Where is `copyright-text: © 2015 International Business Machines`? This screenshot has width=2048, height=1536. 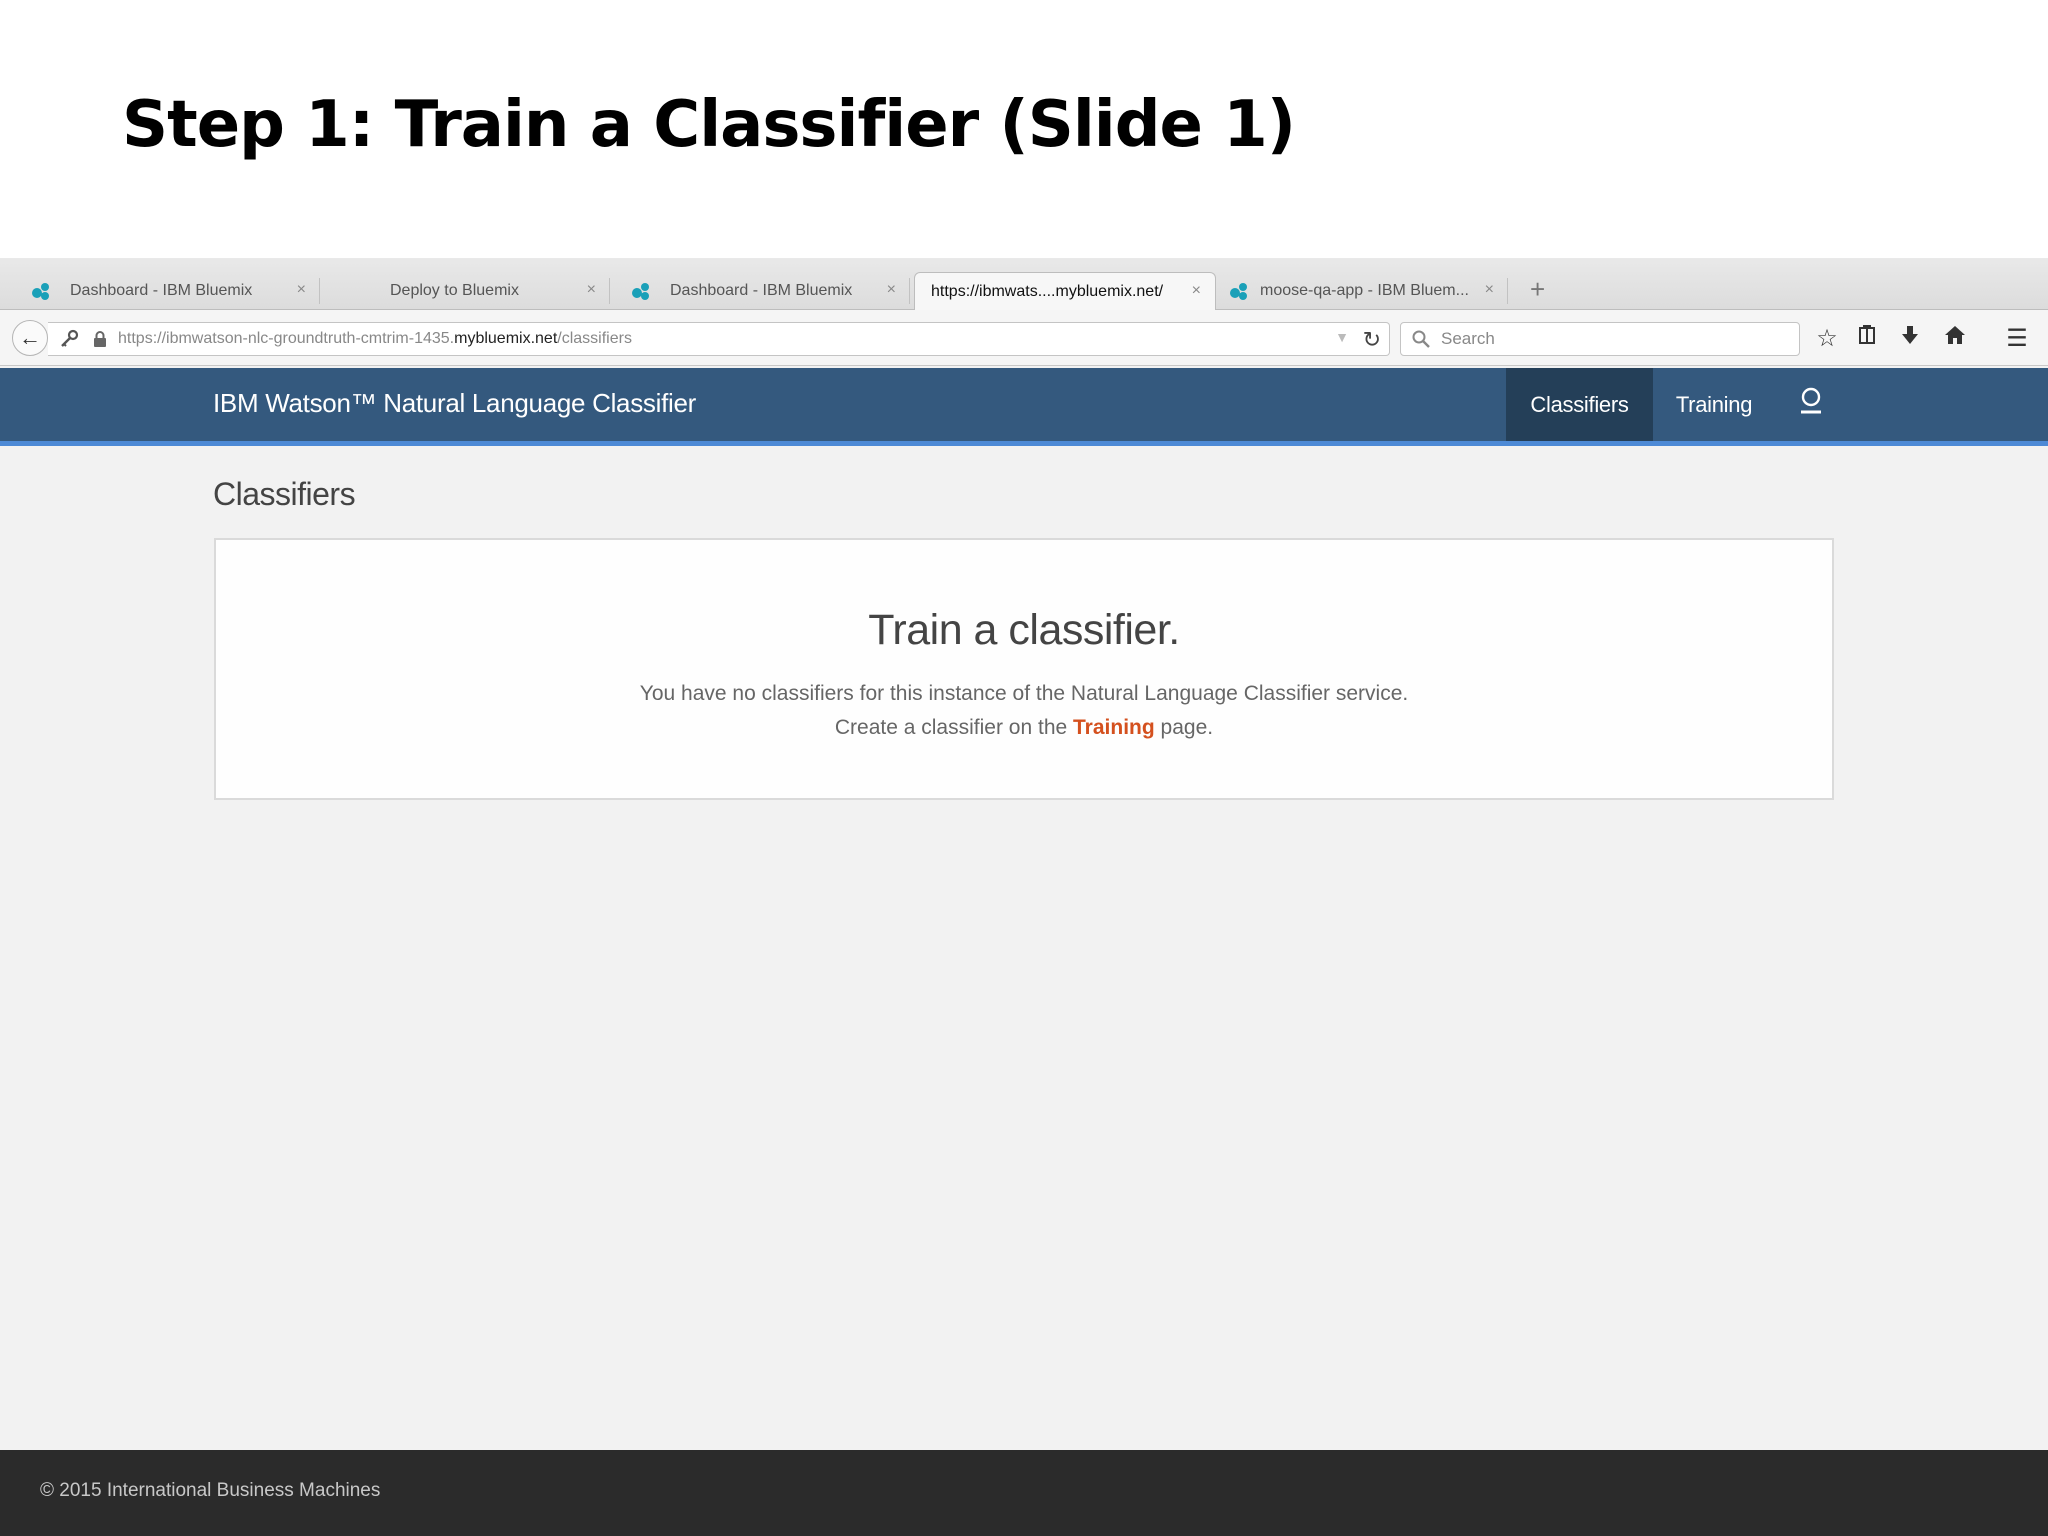
copyright-text: © 2015 International Business Machines is located at coordinates (210, 1490).